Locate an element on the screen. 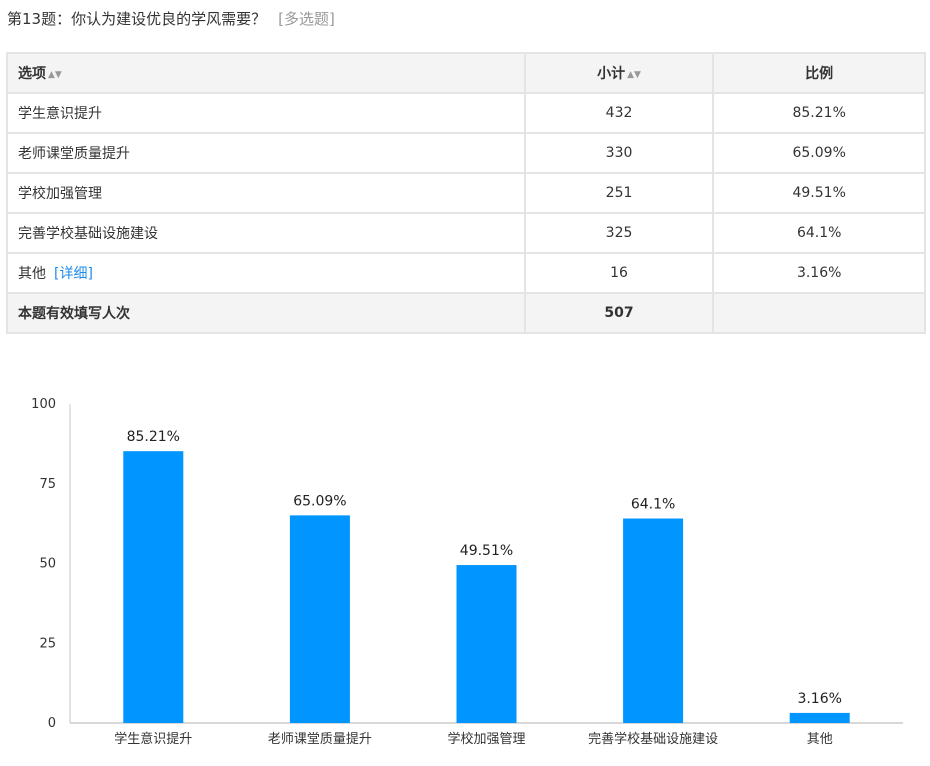 The image size is (930, 766). total-label: 本题有效填写人次 is located at coordinates (266, 313).